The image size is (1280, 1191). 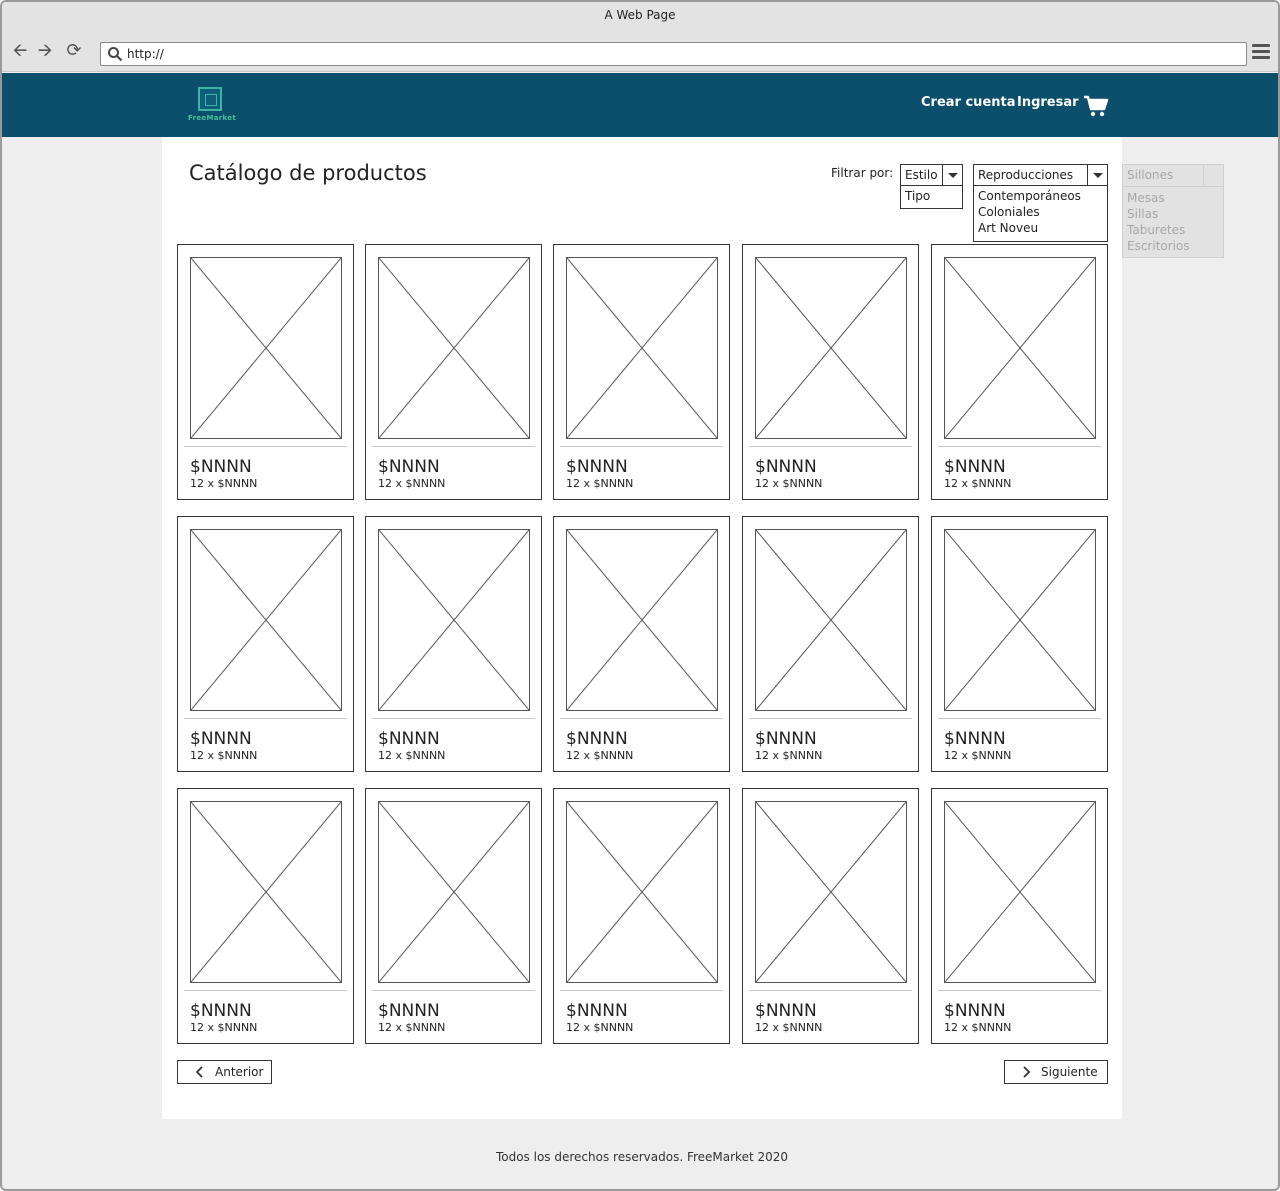 I want to click on filter-value-dropdown: Contemporáneos Coloniales Art Noveu, so click(x=1040, y=214).